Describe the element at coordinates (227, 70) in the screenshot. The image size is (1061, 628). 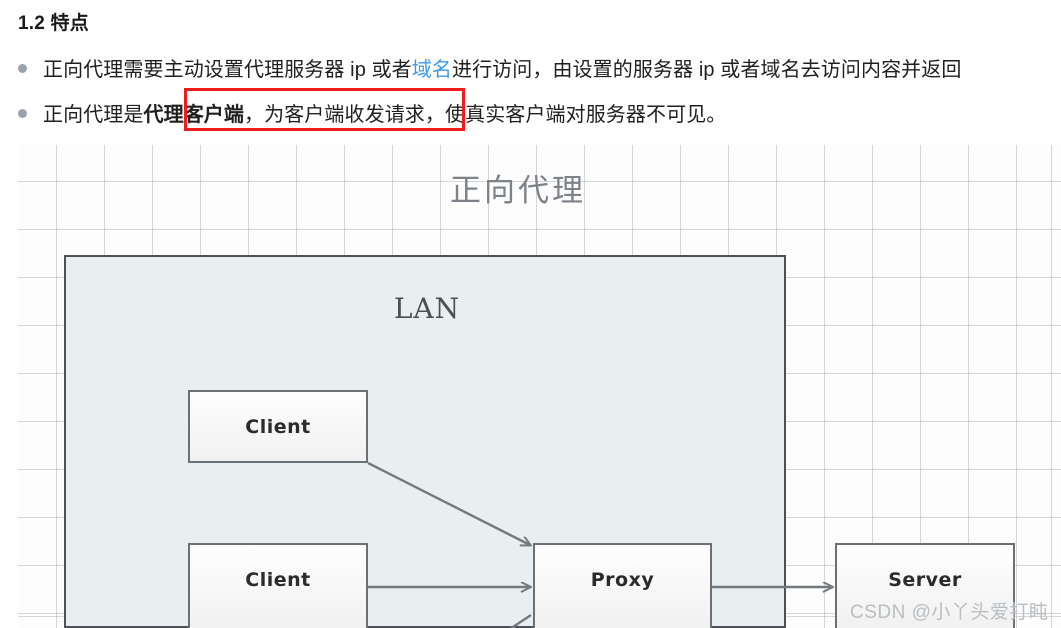
I see `bullet-1-pre: 正向代理需要主动设置代理服务器 ip 或者` at that location.